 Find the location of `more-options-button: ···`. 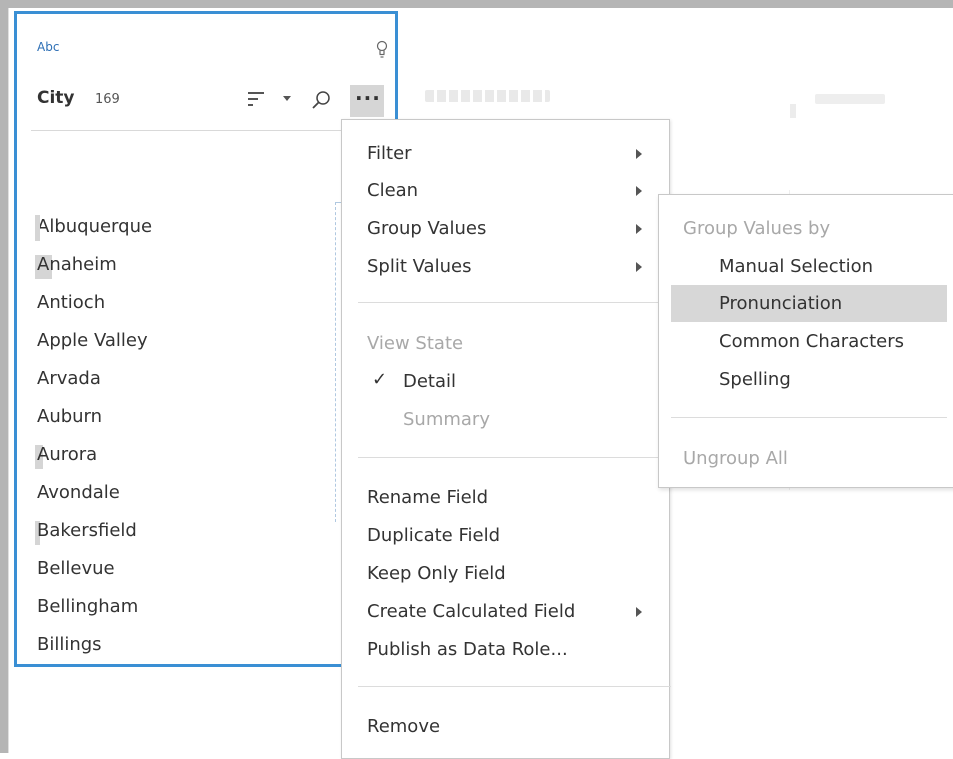

more-options-button: ··· is located at coordinates (367, 101).